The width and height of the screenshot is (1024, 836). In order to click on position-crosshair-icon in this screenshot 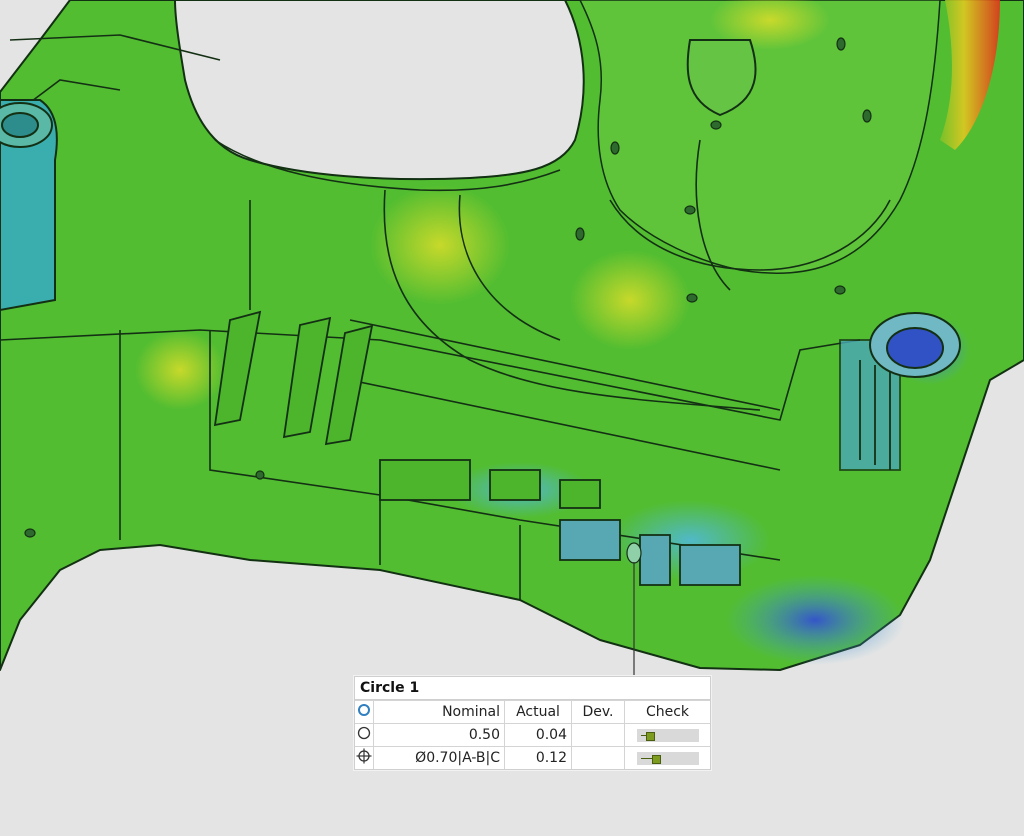, I will do `click(364, 757)`.